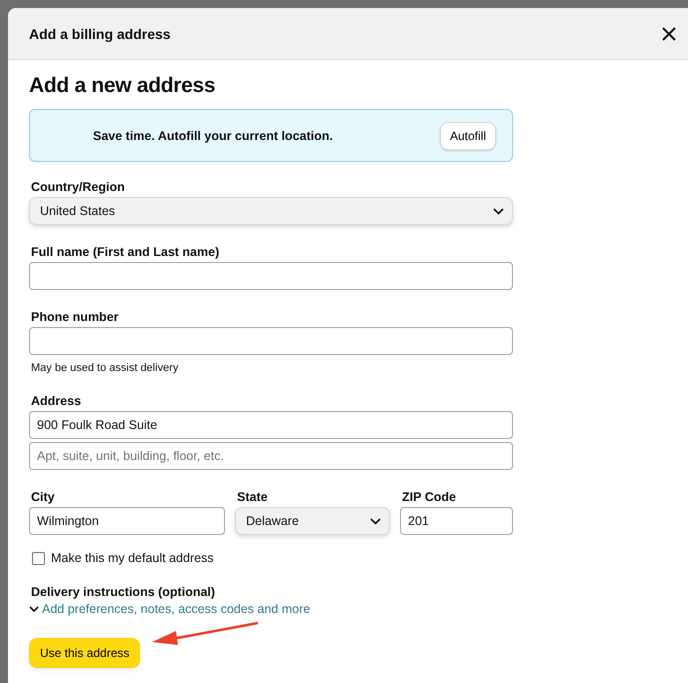 Image resolution: width=688 pixels, height=683 pixels. Describe the element at coordinates (271, 456) in the screenshot. I see `input-field: Apt, suite, unit, building, floor, etc.` at that location.